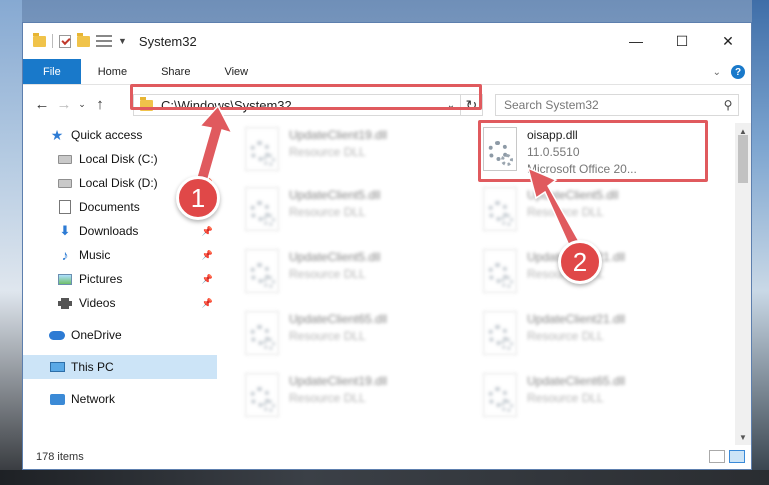 Image resolution: width=769 pixels, height=485 pixels. What do you see at coordinates (306, 97) in the screenshot?
I see `address-bar-highlight` at bounding box center [306, 97].